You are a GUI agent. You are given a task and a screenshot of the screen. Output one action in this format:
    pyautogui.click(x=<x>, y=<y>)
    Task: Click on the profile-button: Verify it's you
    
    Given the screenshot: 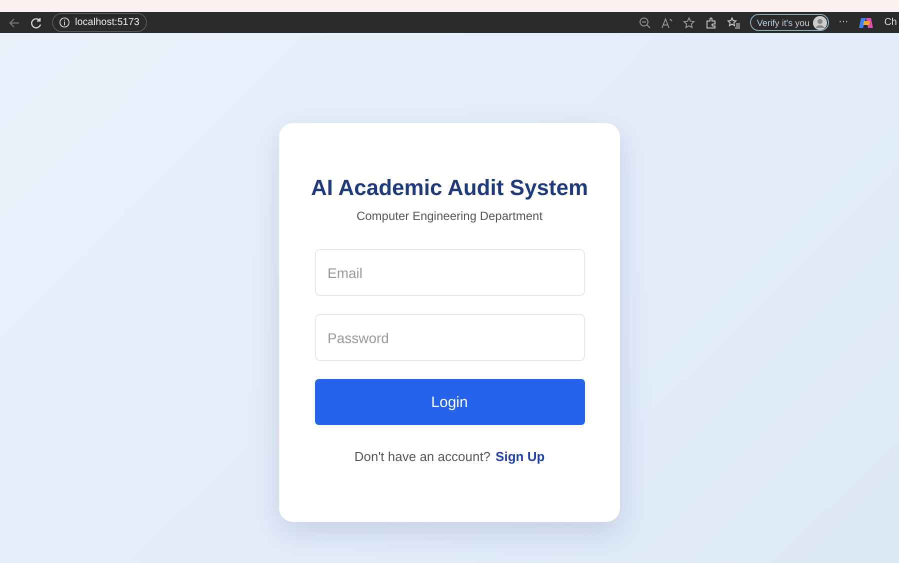 What is the action you would take?
    pyautogui.click(x=789, y=22)
    